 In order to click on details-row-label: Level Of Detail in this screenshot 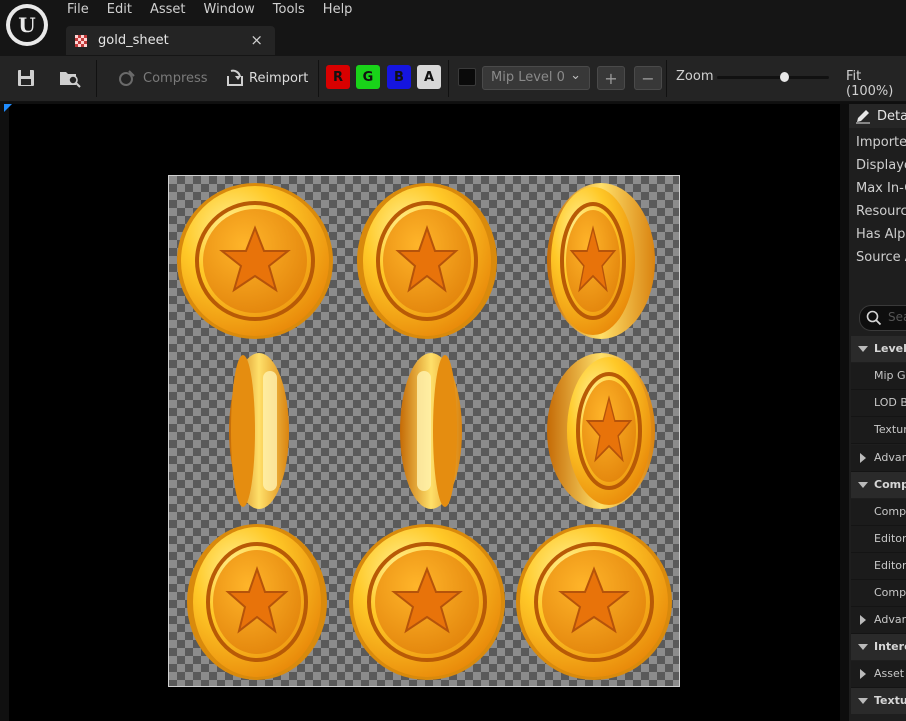, I will do `click(890, 348)`.